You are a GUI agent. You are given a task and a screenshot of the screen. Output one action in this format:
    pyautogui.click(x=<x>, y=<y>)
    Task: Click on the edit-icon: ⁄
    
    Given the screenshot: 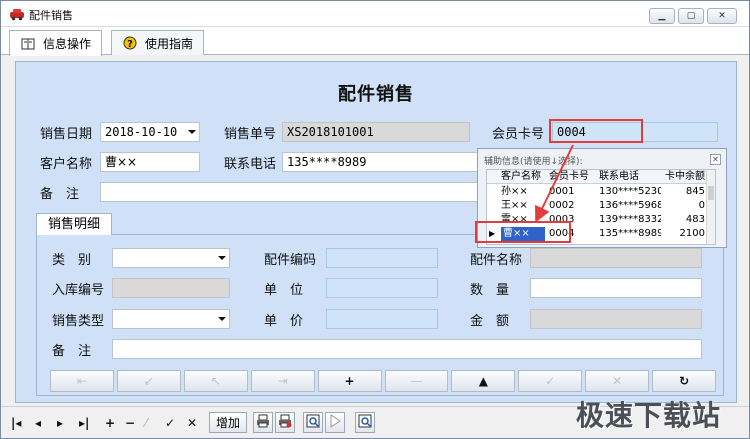 What is the action you would take?
    pyautogui.click(x=146, y=423)
    